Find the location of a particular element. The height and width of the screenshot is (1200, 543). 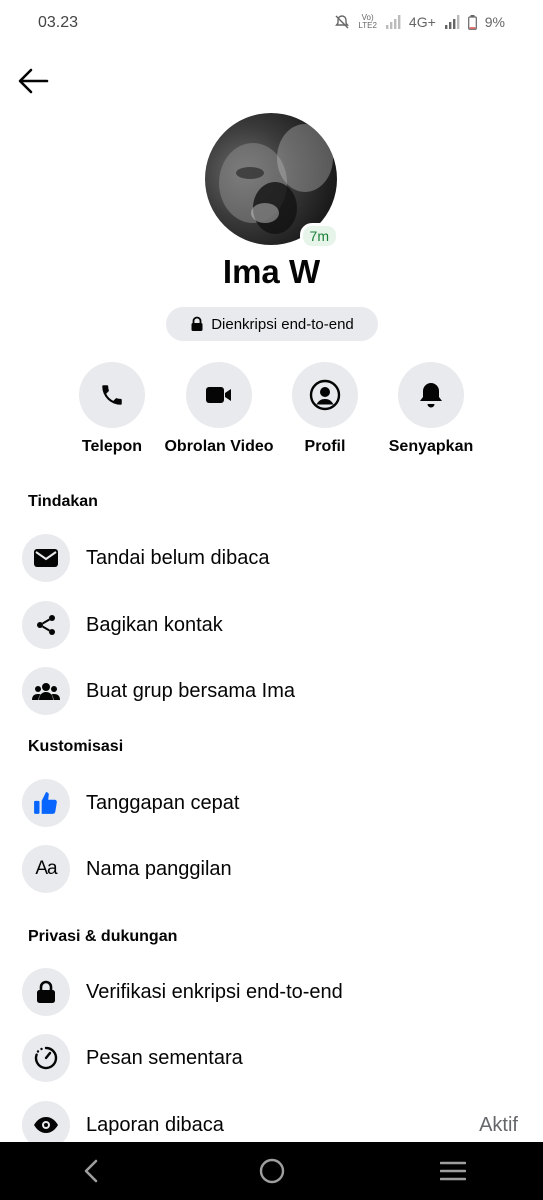

signal-strong-icon is located at coordinates (452, 22).